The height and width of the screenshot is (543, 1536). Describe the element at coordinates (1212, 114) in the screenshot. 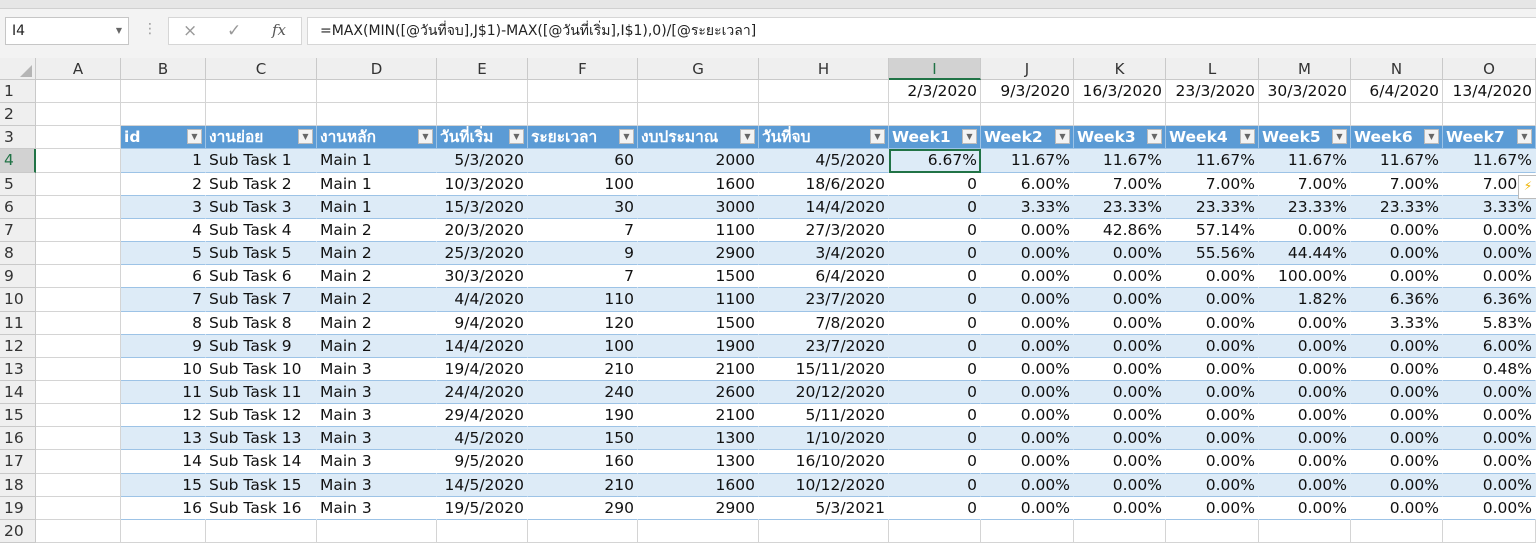

I see `cell-L2` at that location.